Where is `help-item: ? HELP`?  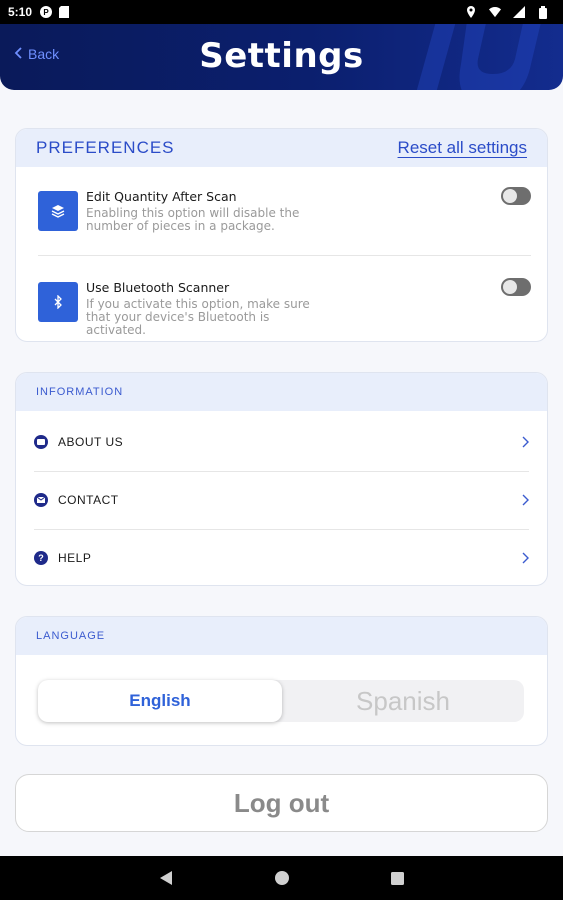 help-item: ? HELP is located at coordinates (281, 557).